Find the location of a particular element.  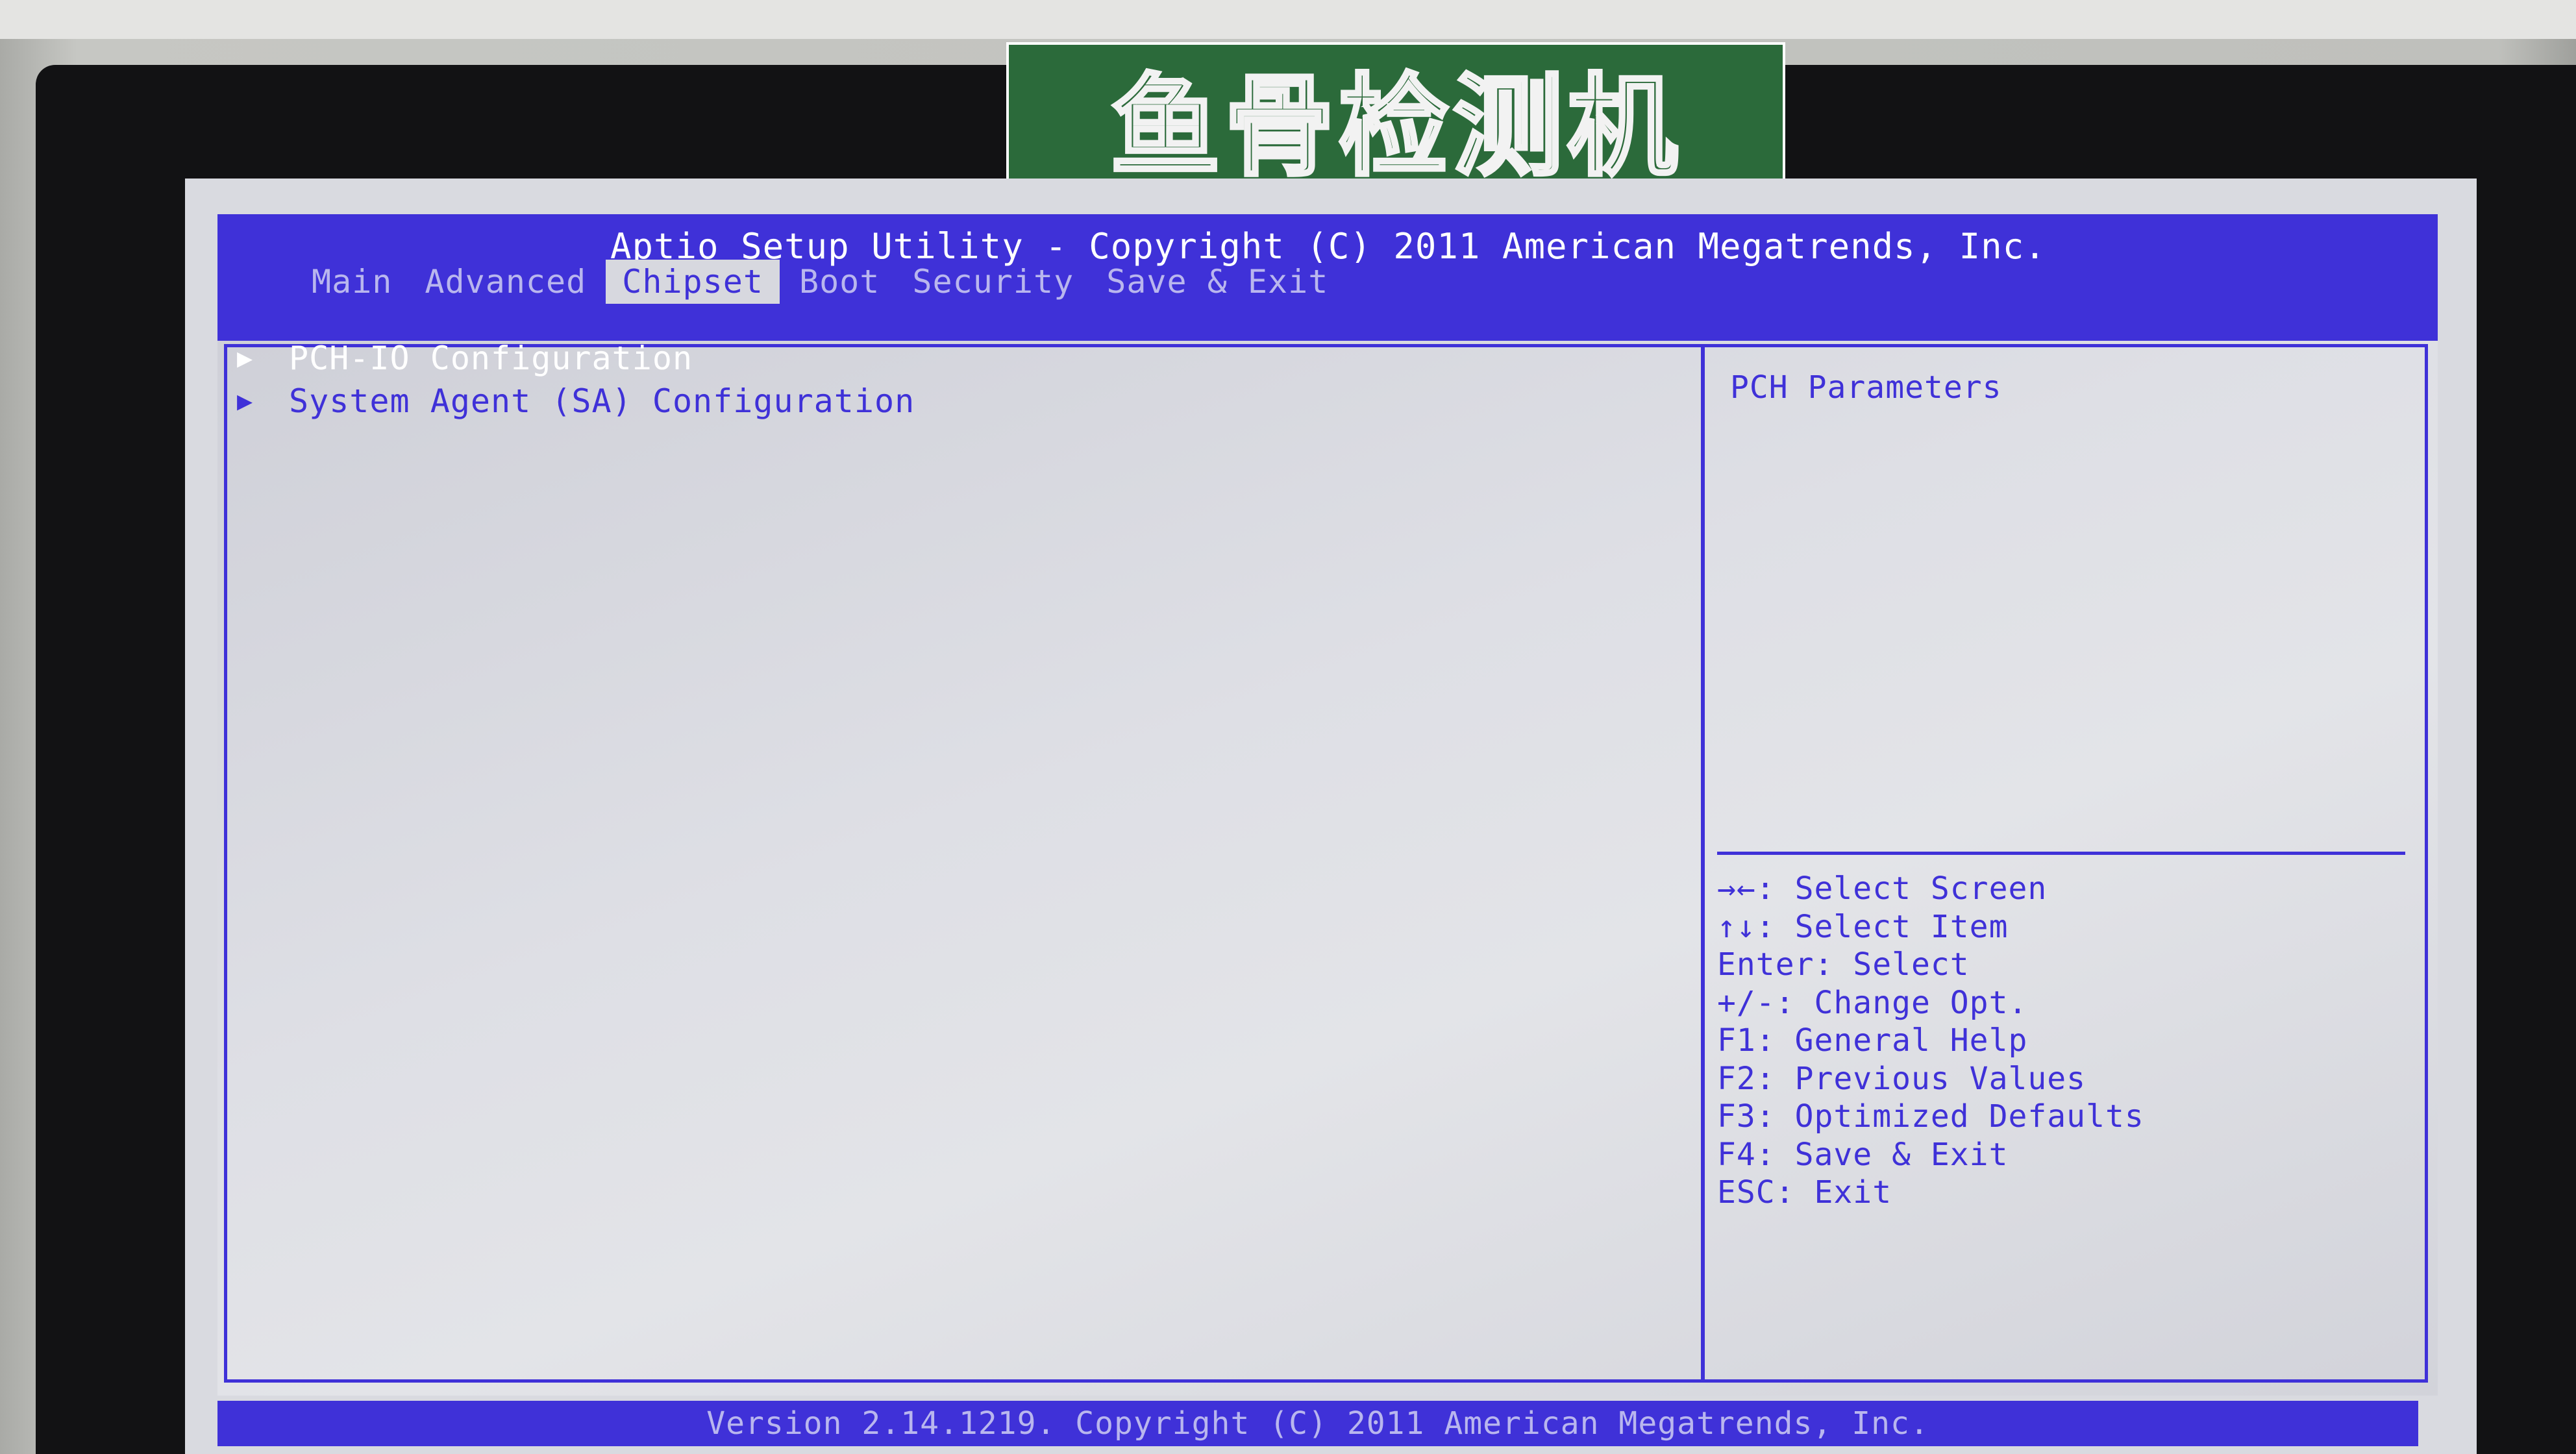

key-hint-esc: ESC: Exit is located at coordinates (1804, 1192).